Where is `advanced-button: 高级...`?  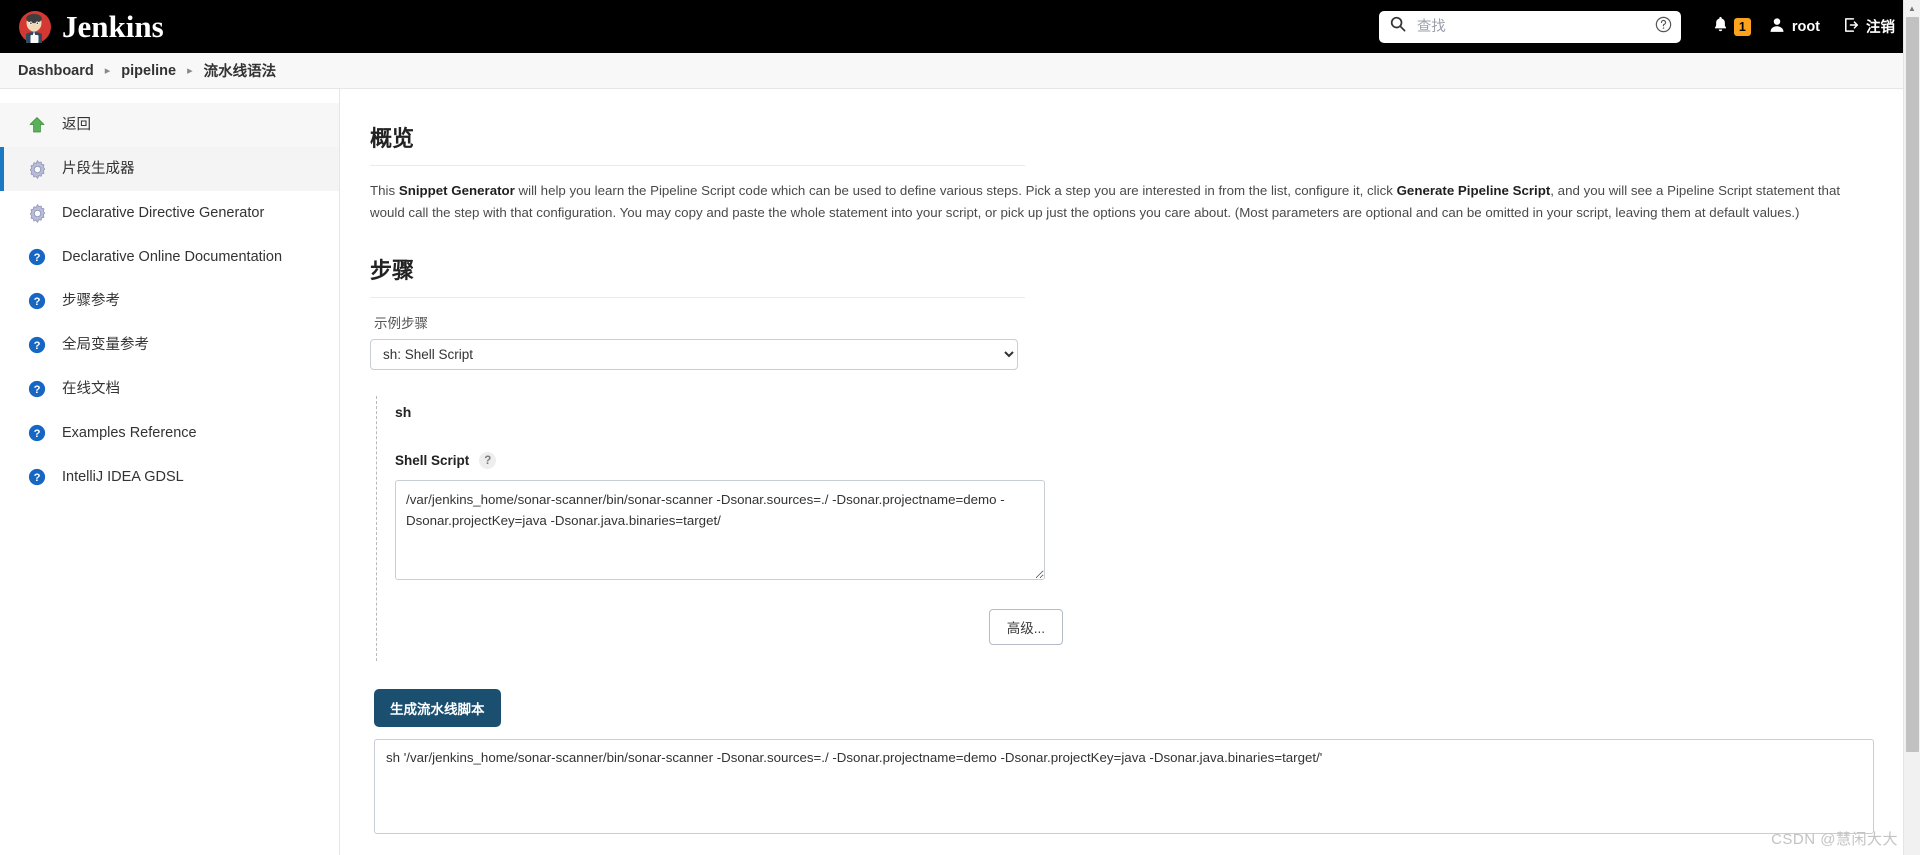
advanced-button: 高级... is located at coordinates (1025, 627).